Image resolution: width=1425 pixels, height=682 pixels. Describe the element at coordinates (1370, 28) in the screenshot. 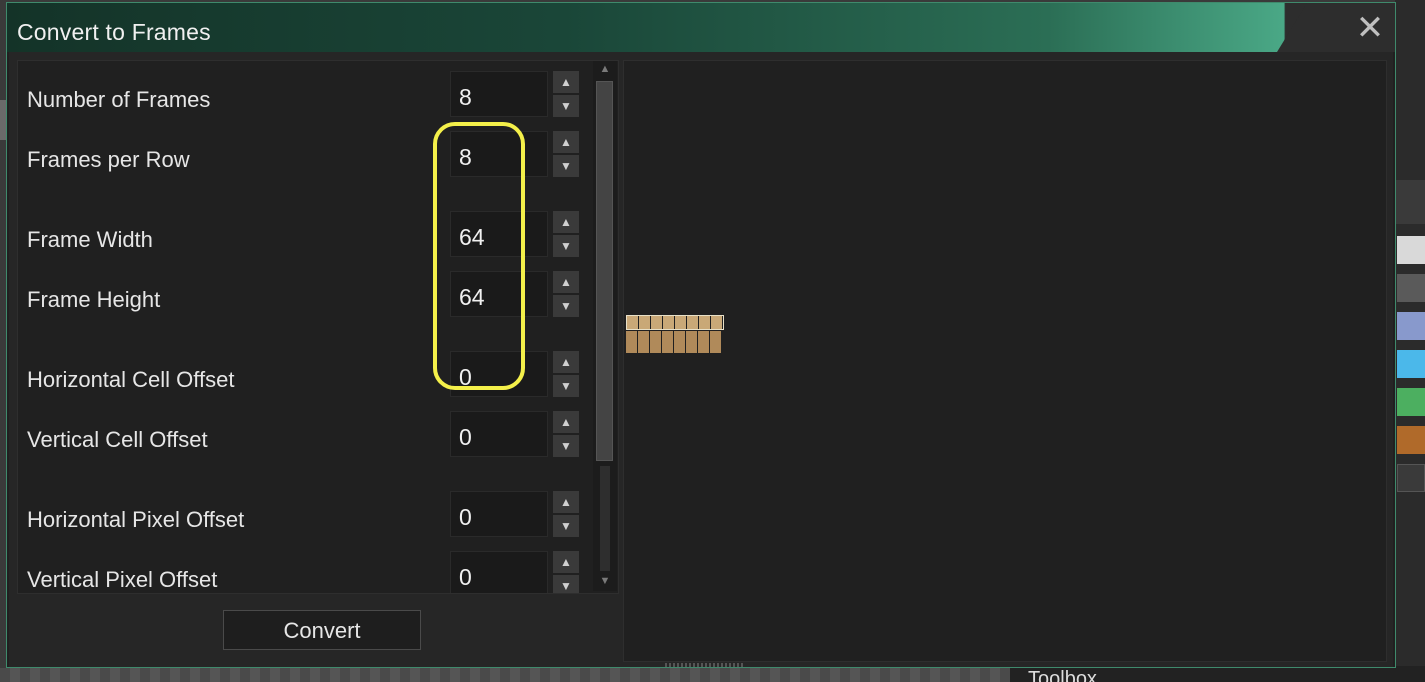

I see `close-icon: ✕` at that location.